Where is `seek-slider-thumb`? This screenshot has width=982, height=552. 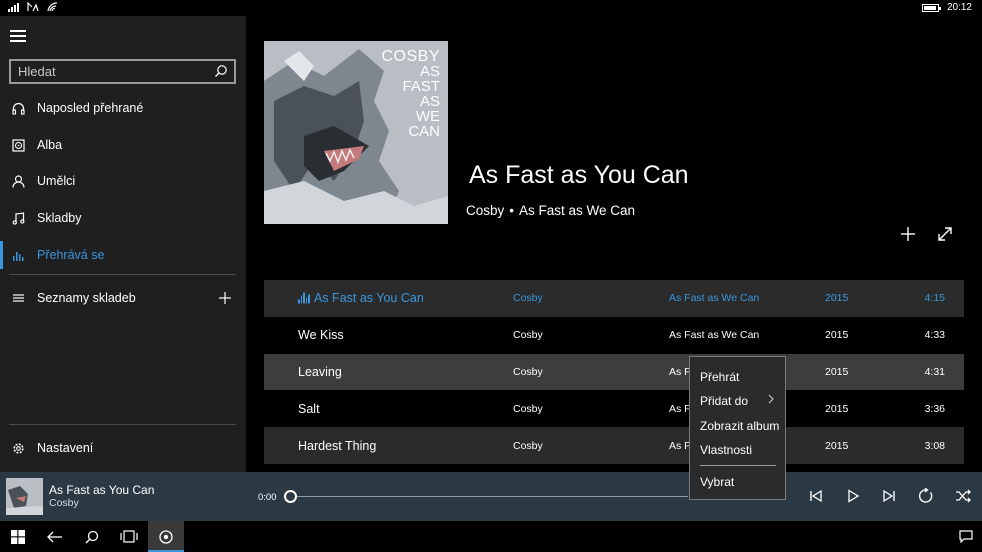 seek-slider-thumb is located at coordinates (290, 496).